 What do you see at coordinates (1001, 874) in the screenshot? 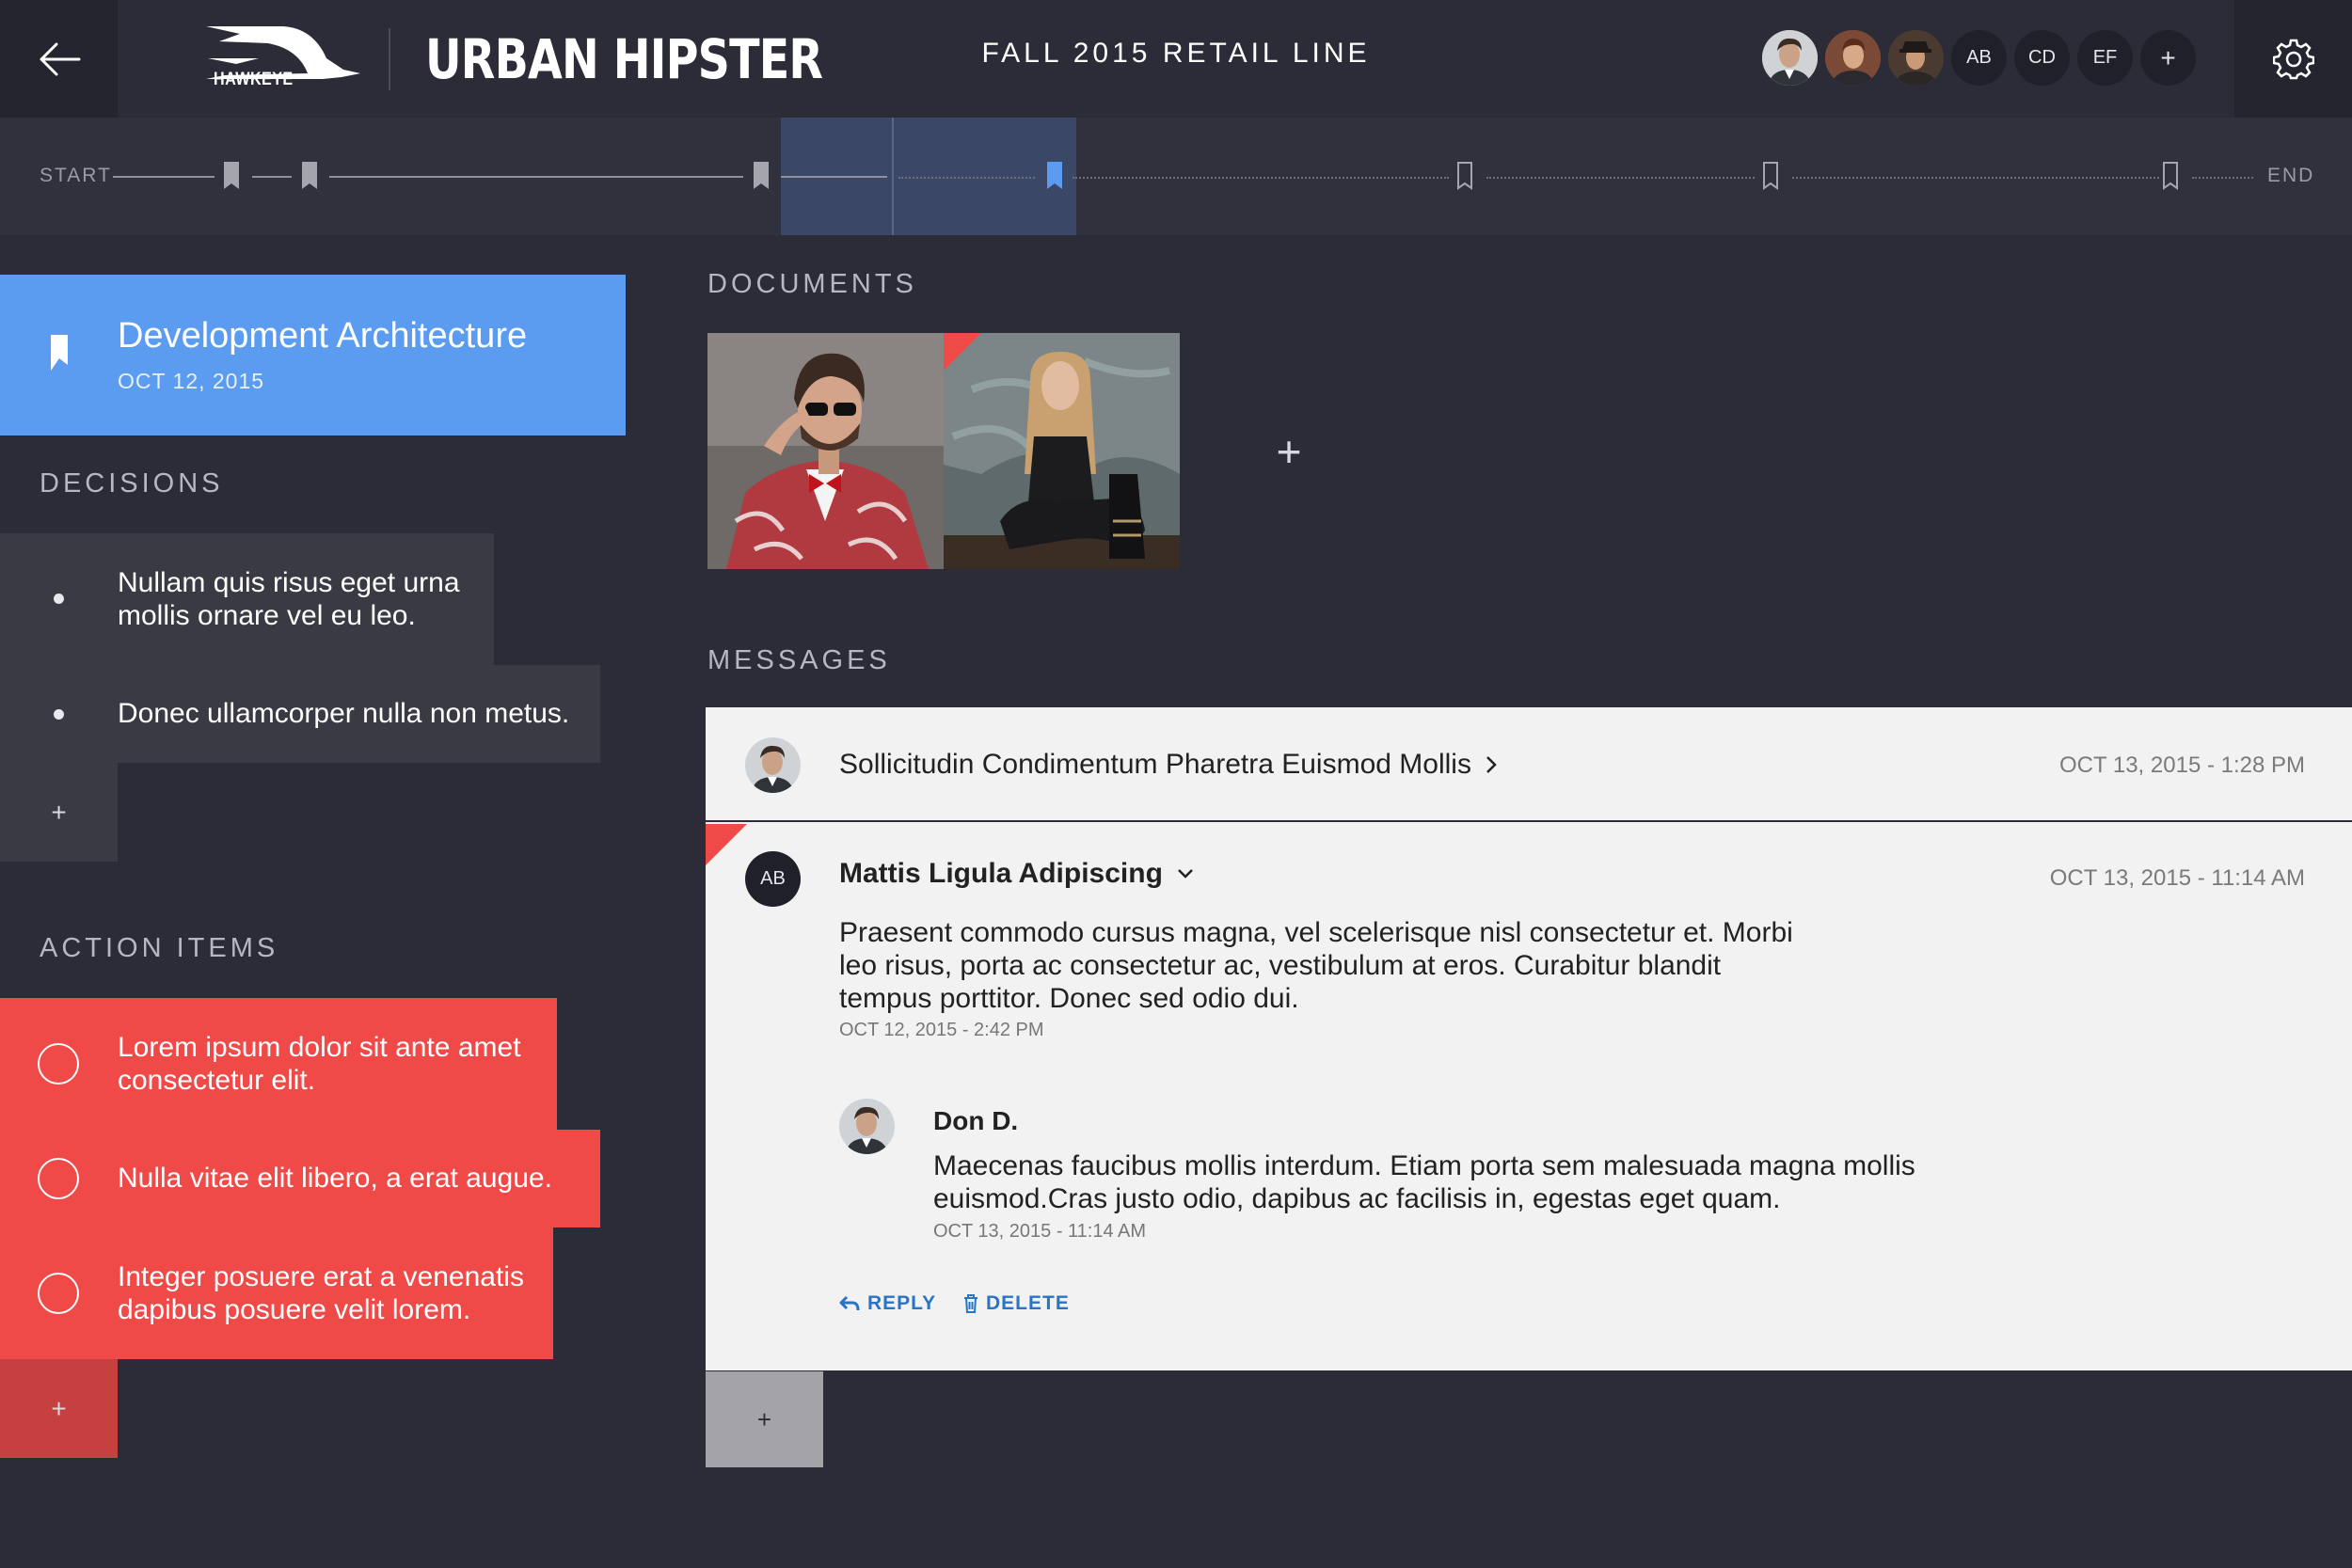
I see `message-author-name: Mattis Ligula Adipiscing` at bounding box center [1001, 874].